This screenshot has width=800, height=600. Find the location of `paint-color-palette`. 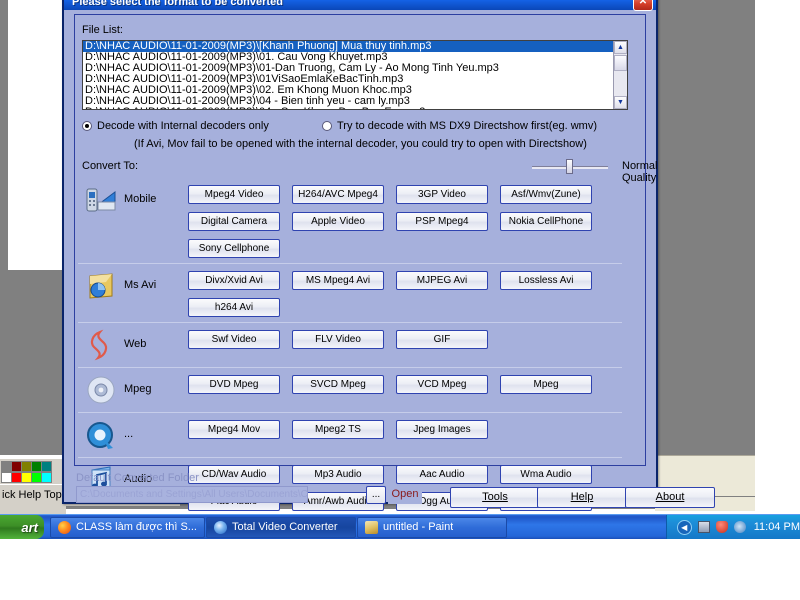

paint-color-palette is located at coordinates (33, 471).